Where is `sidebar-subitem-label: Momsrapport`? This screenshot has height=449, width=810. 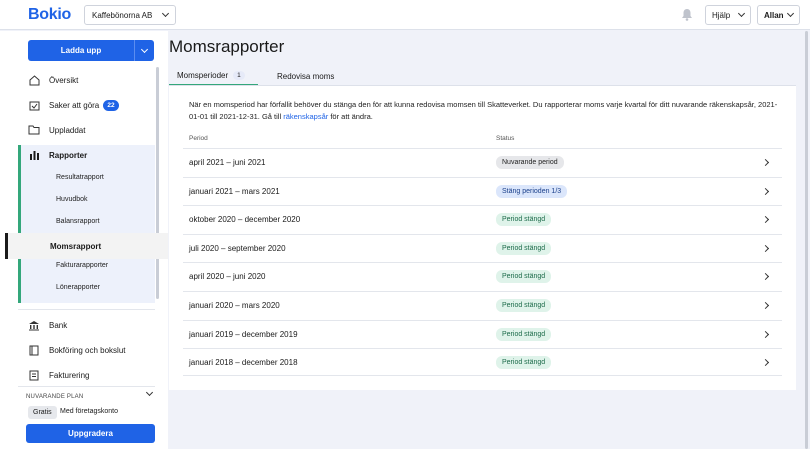 sidebar-subitem-label: Momsrapport is located at coordinates (76, 246).